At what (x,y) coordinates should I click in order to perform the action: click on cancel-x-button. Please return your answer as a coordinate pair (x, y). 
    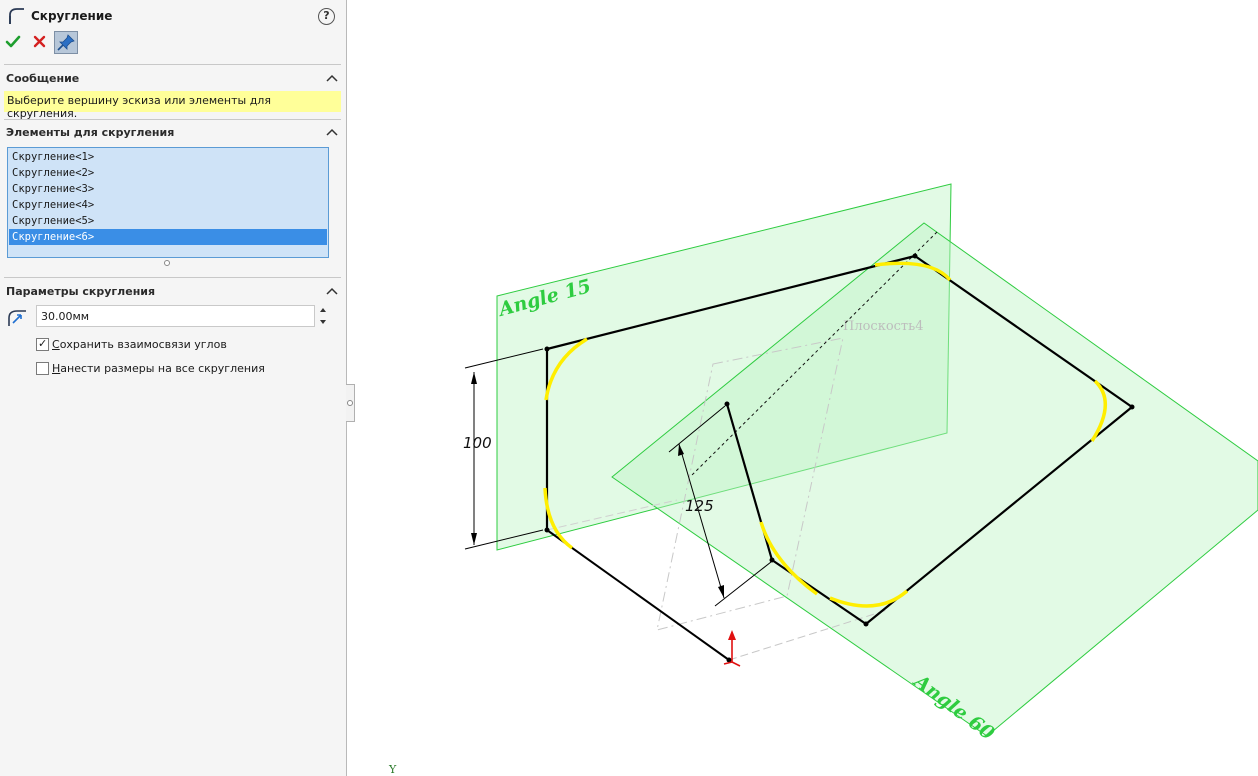
    Looking at the image, I should click on (40, 42).